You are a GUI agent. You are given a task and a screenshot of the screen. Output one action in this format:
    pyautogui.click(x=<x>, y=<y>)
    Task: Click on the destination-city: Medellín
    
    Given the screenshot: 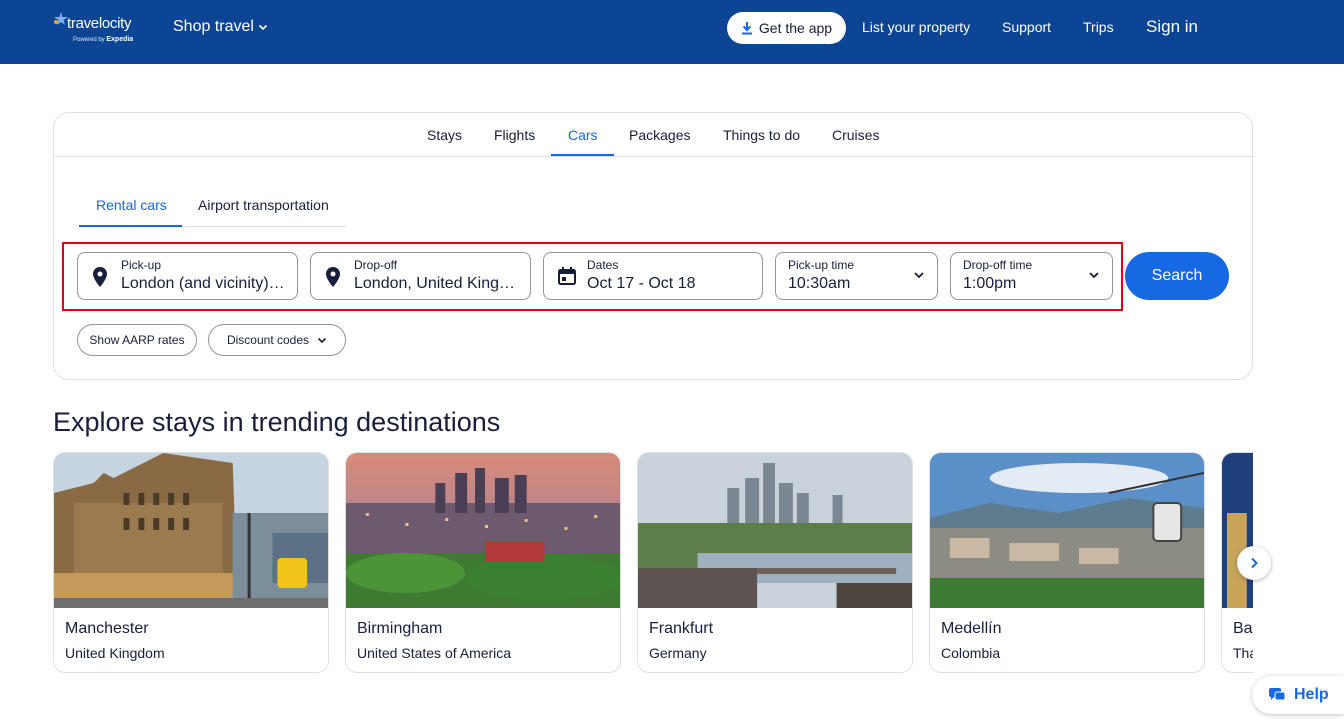 What is the action you would take?
    pyautogui.click(x=971, y=628)
    